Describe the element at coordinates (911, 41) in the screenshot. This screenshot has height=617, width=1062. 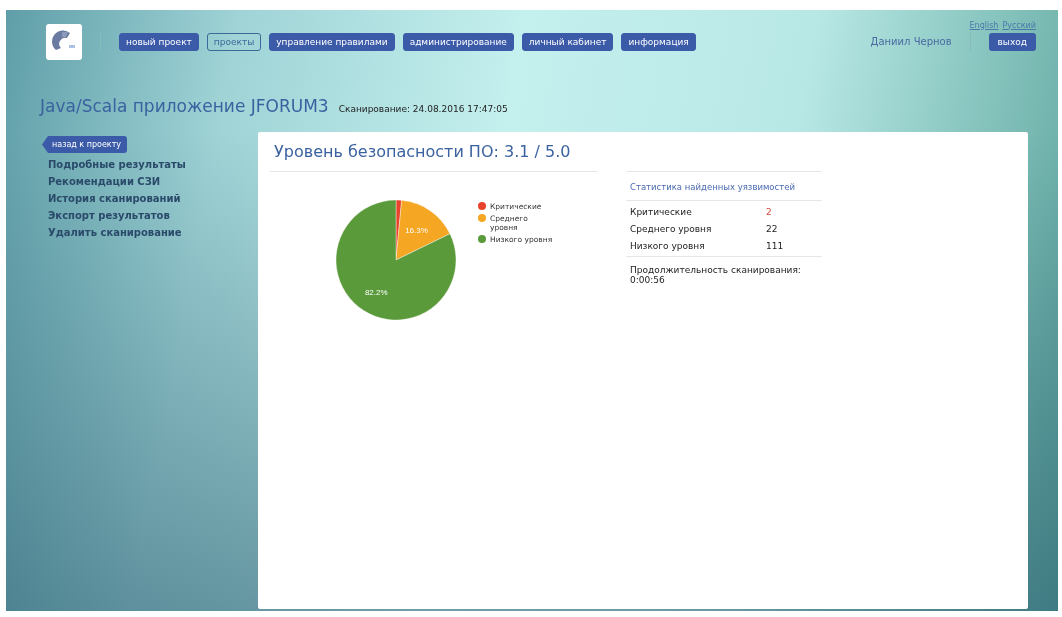
I see `user-name: Даниил Чернов` at that location.